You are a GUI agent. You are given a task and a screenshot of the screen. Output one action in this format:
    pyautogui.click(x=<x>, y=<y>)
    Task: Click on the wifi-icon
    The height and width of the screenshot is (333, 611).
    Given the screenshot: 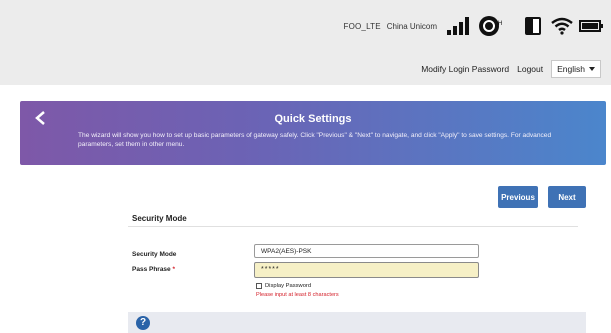 What is the action you would take?
    pyautogui.click(x=562, y=26)
    